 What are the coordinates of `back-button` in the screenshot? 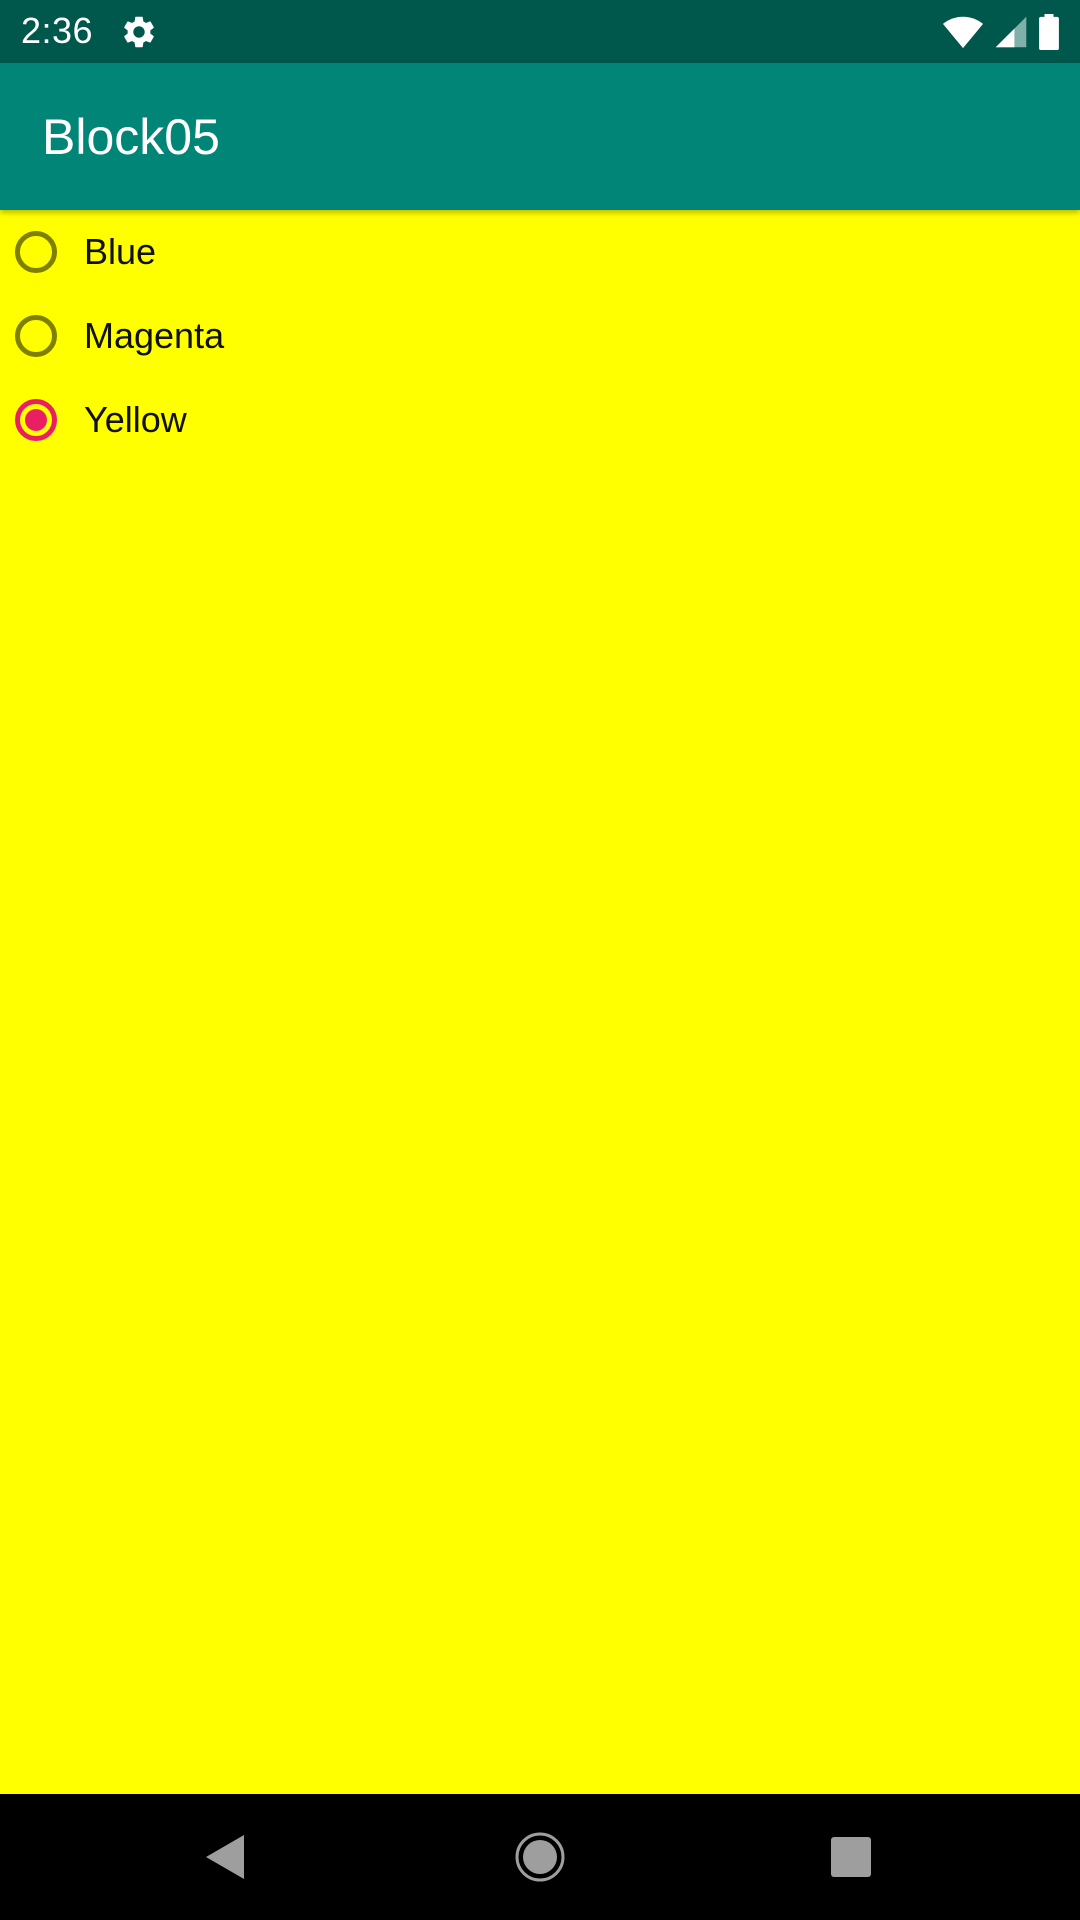 It's located at (224, 1857).